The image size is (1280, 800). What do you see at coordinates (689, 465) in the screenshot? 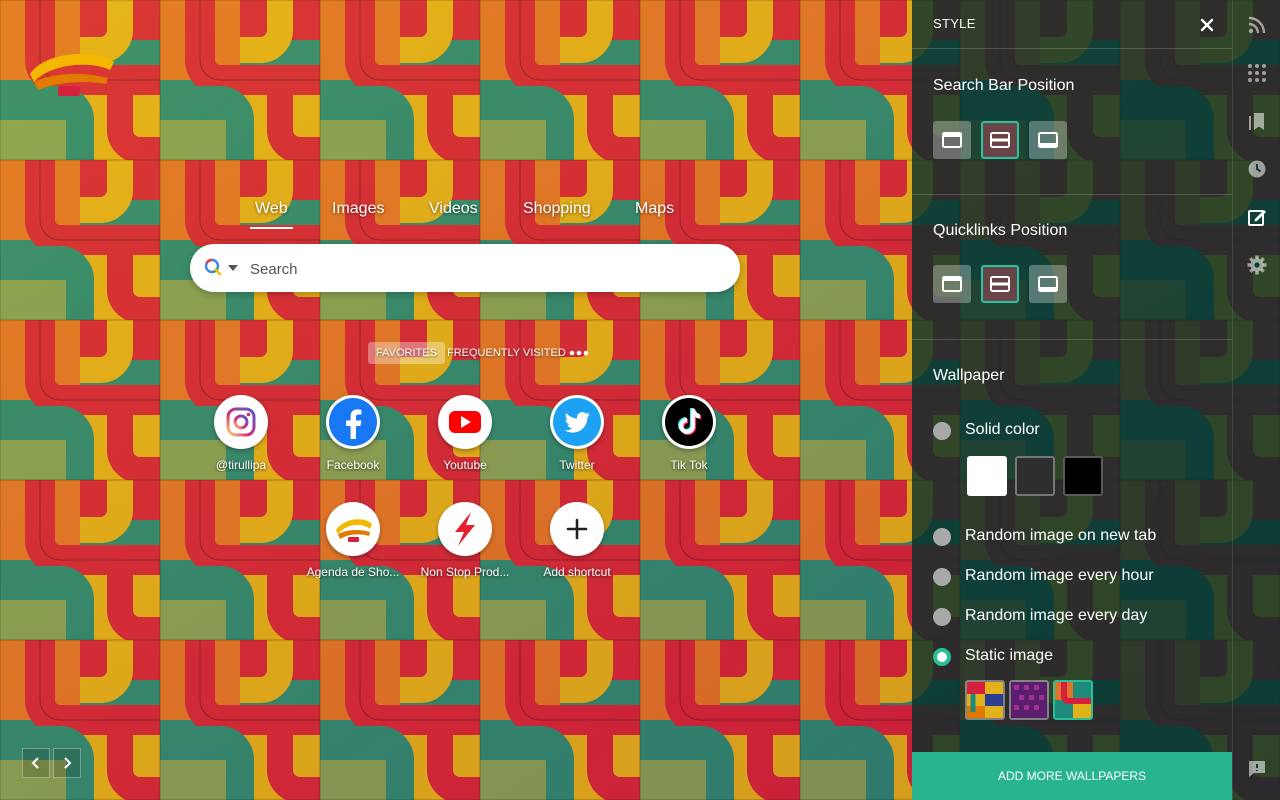
I see `quicklink-label: Tik Tok` at bounding box center [689, 465].